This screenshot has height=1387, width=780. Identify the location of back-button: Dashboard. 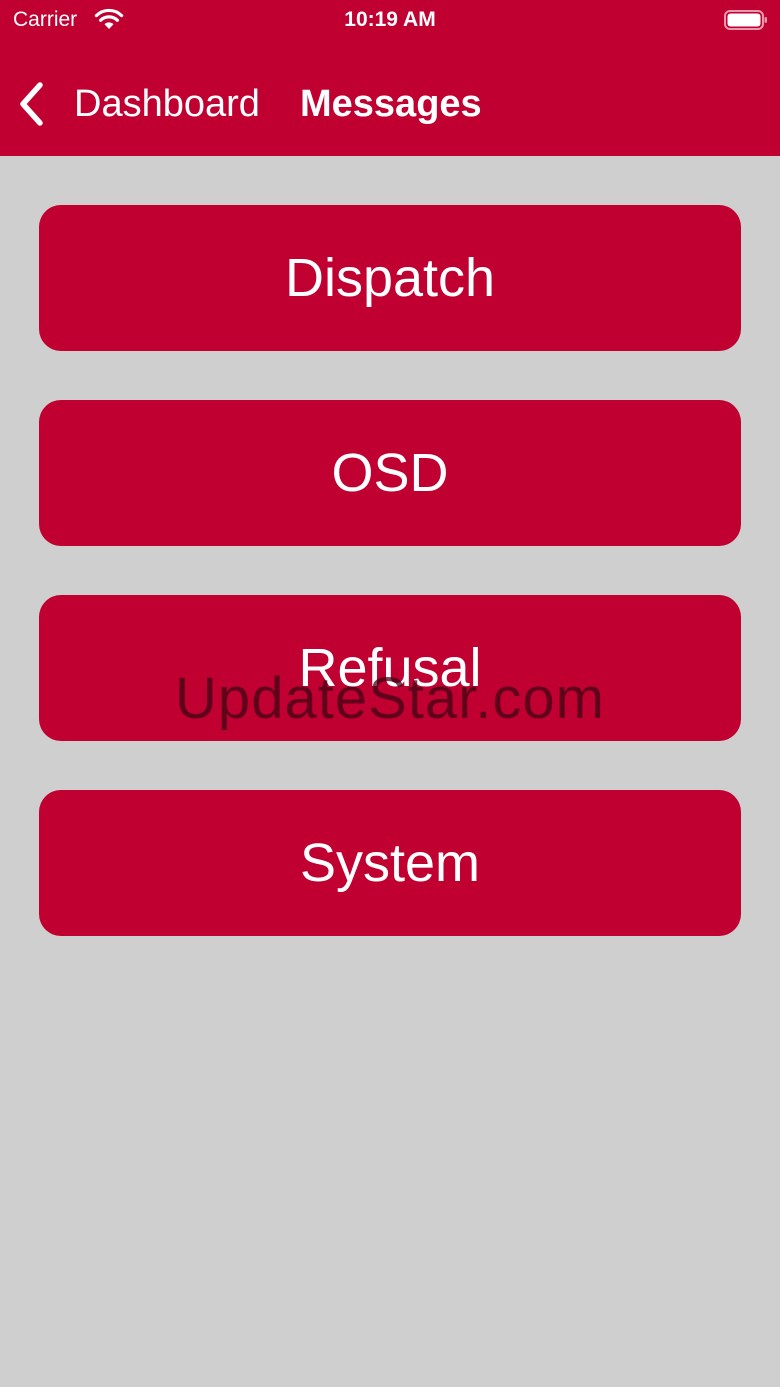
(138, 104).